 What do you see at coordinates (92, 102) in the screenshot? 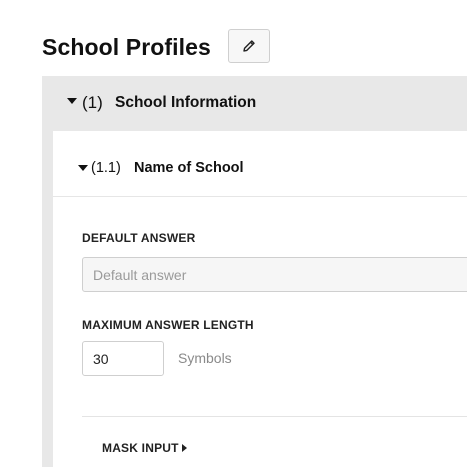
I see `section-number: (1)` at bounding box center [92, 102].